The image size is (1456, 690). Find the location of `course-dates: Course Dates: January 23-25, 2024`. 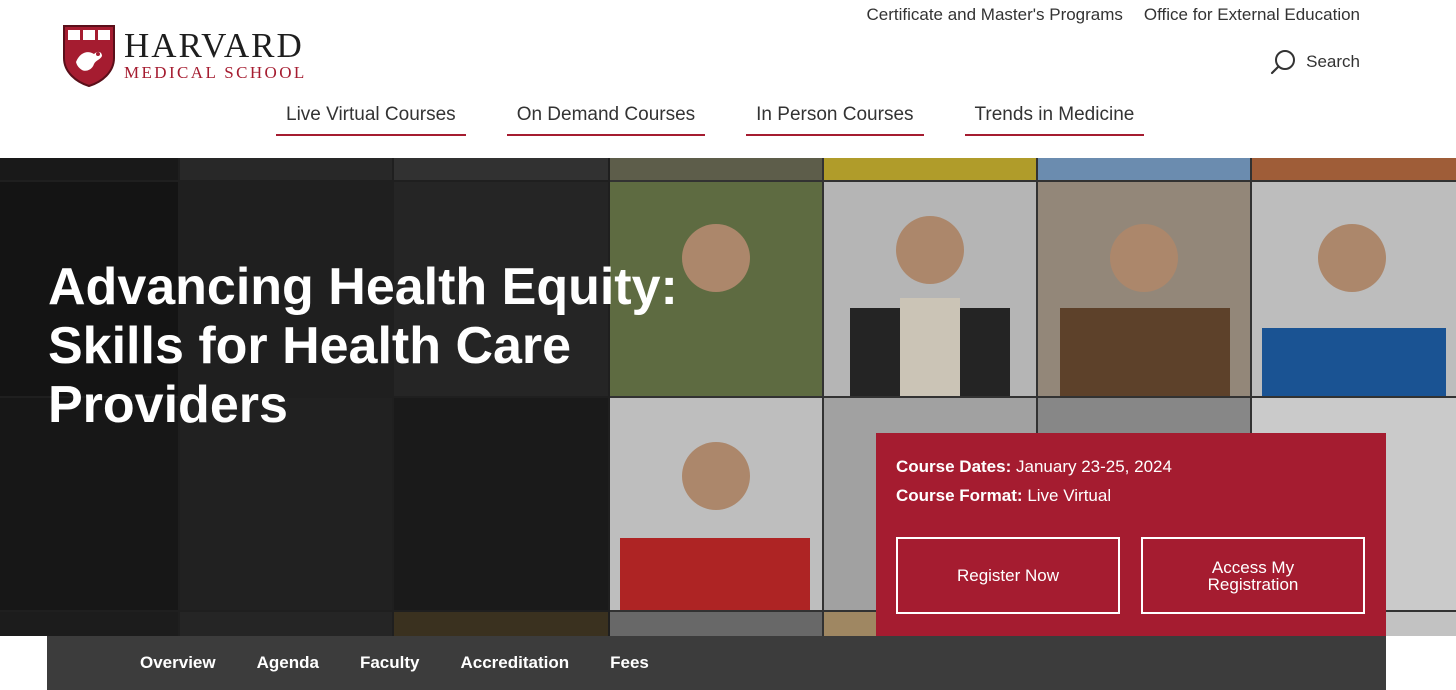

course-dates: Course Dates: January 23-25, 2024 is located at coordinates (1034, 467).